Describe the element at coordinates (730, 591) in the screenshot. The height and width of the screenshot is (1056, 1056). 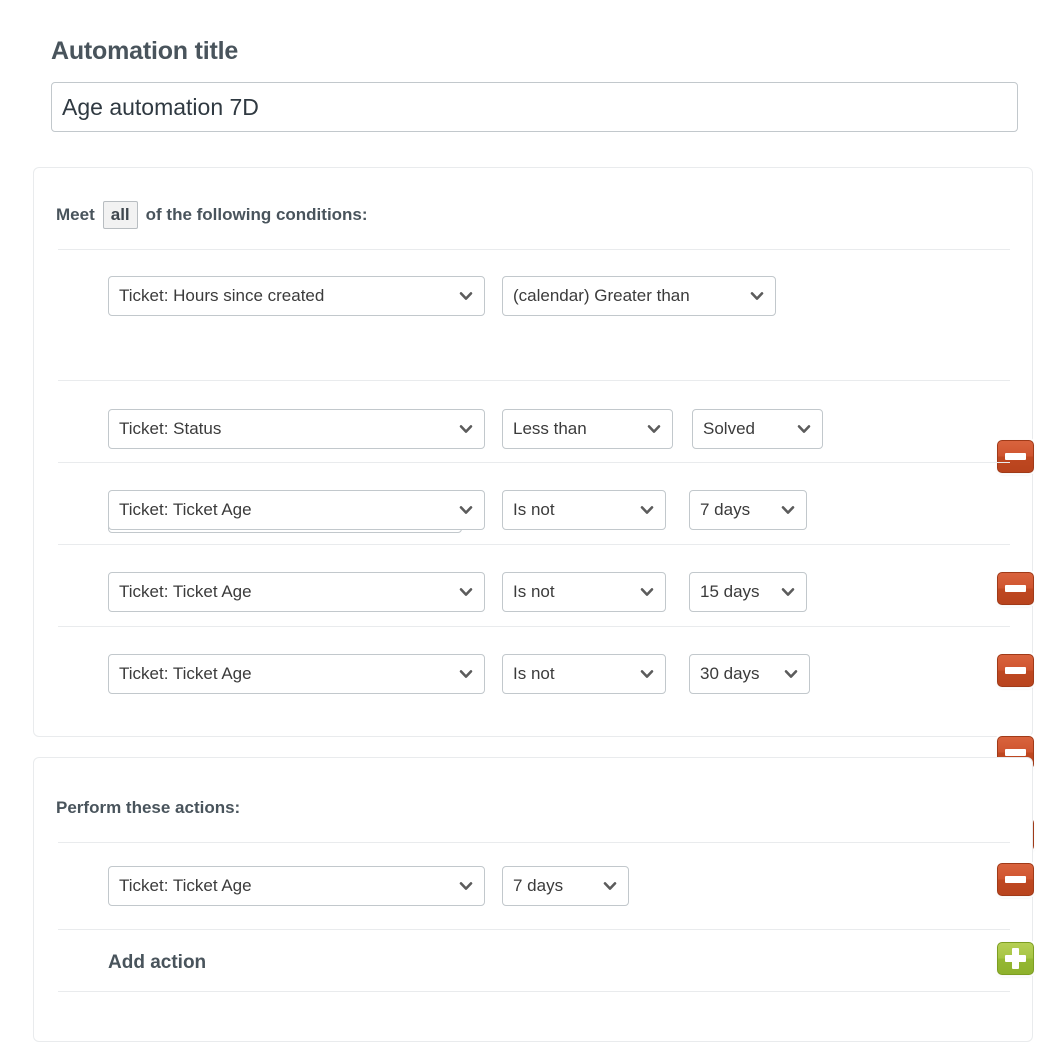
I see `condition-value-label: 15 days` at that location.